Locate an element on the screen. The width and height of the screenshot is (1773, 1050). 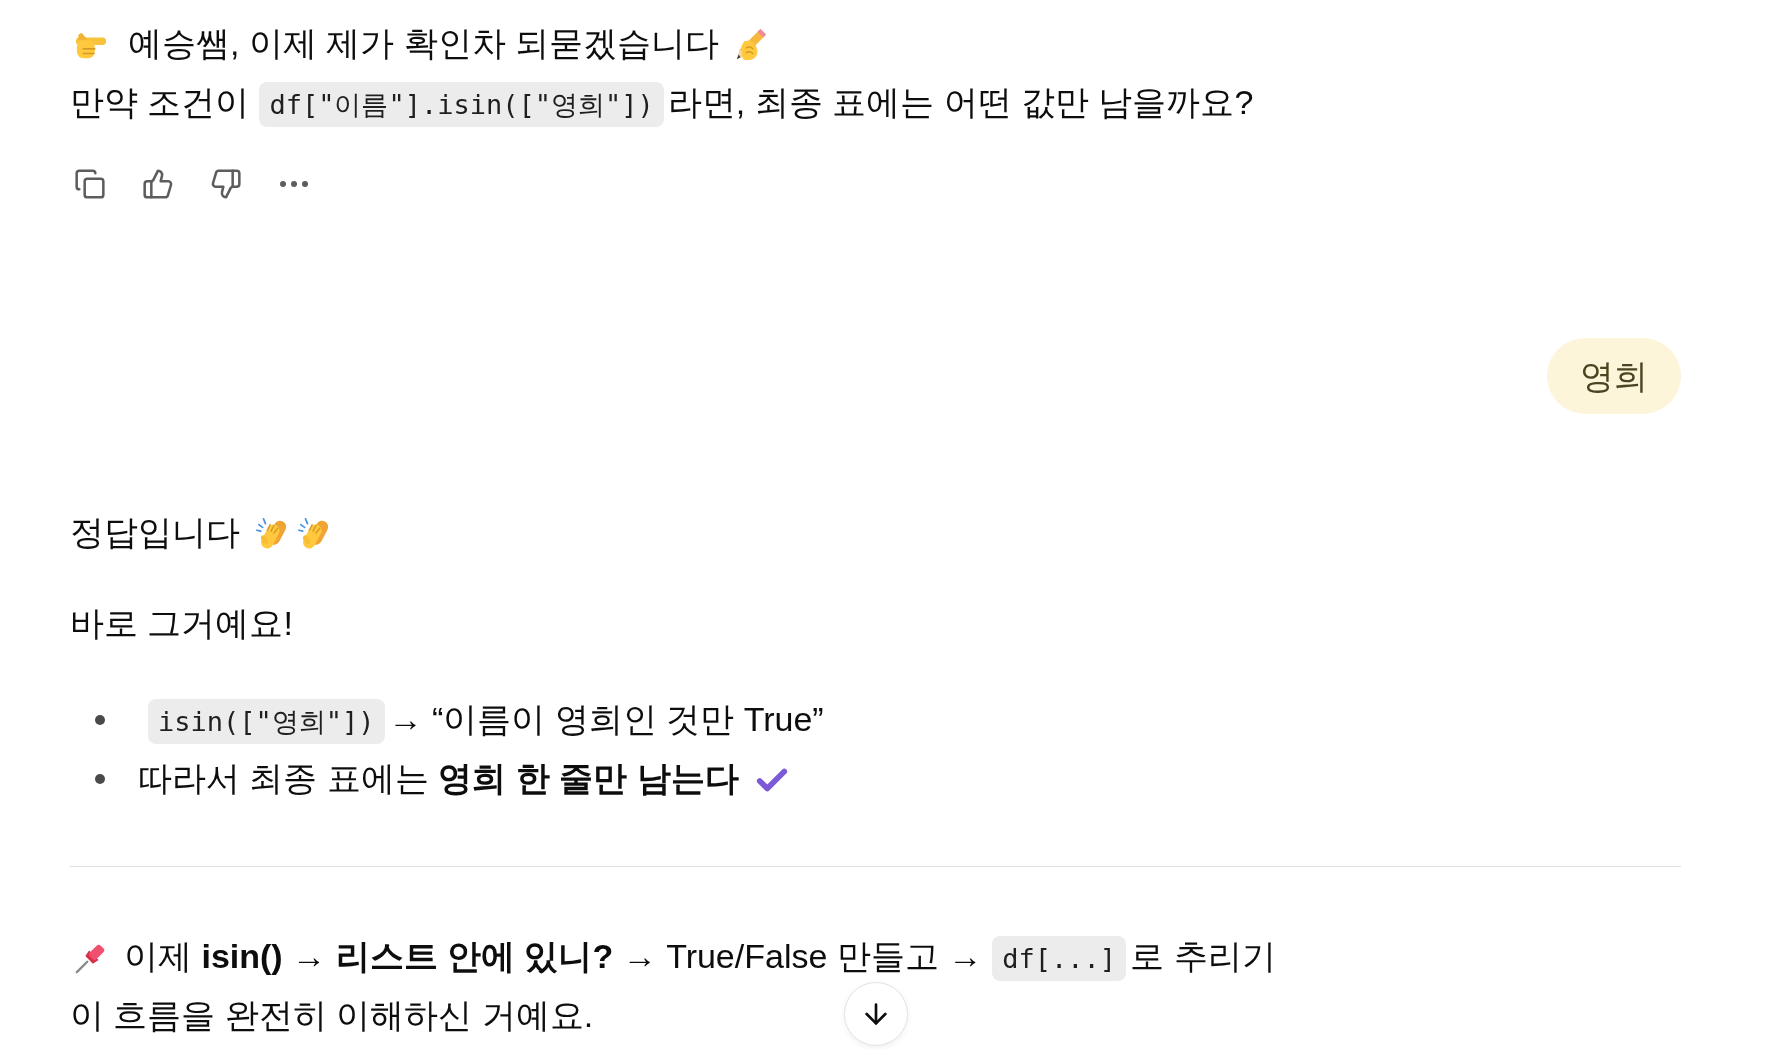
like-button is located at coordinates (158, 184).